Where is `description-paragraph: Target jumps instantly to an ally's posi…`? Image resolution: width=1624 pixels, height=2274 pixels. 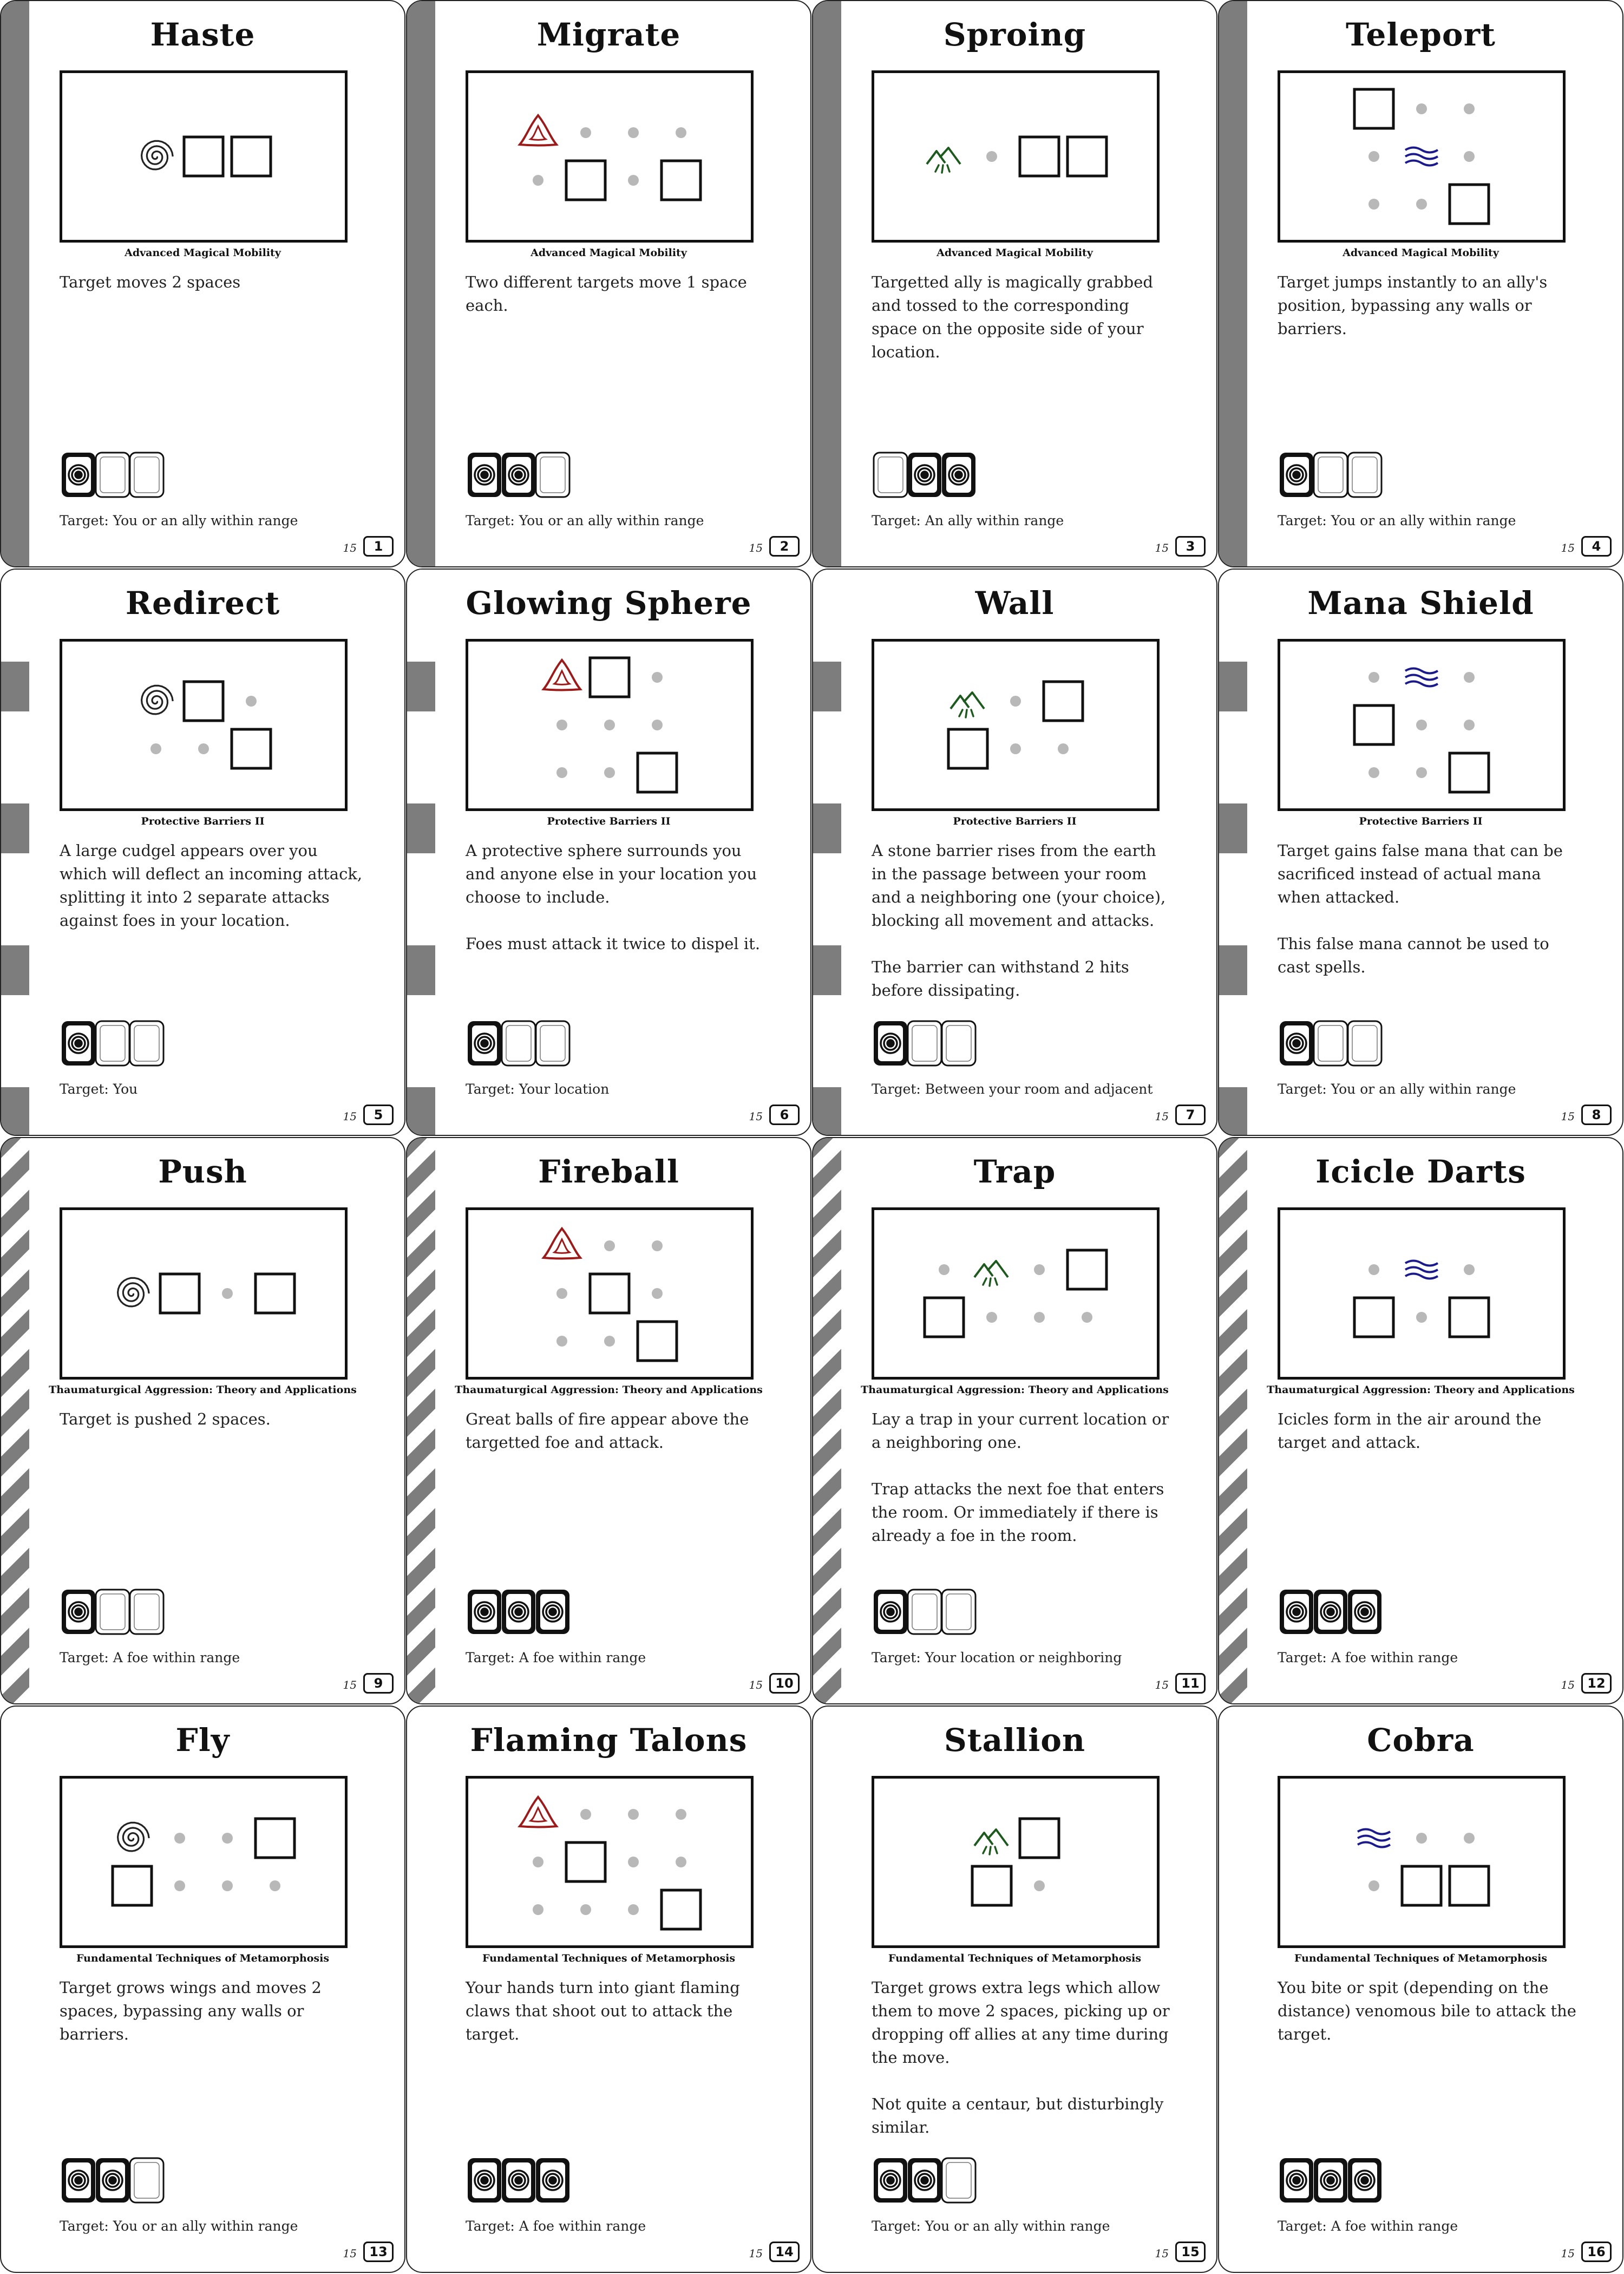 description-paragraph: Target jumps instantly to an ally's posi… is located at coordinates (1413, 305).